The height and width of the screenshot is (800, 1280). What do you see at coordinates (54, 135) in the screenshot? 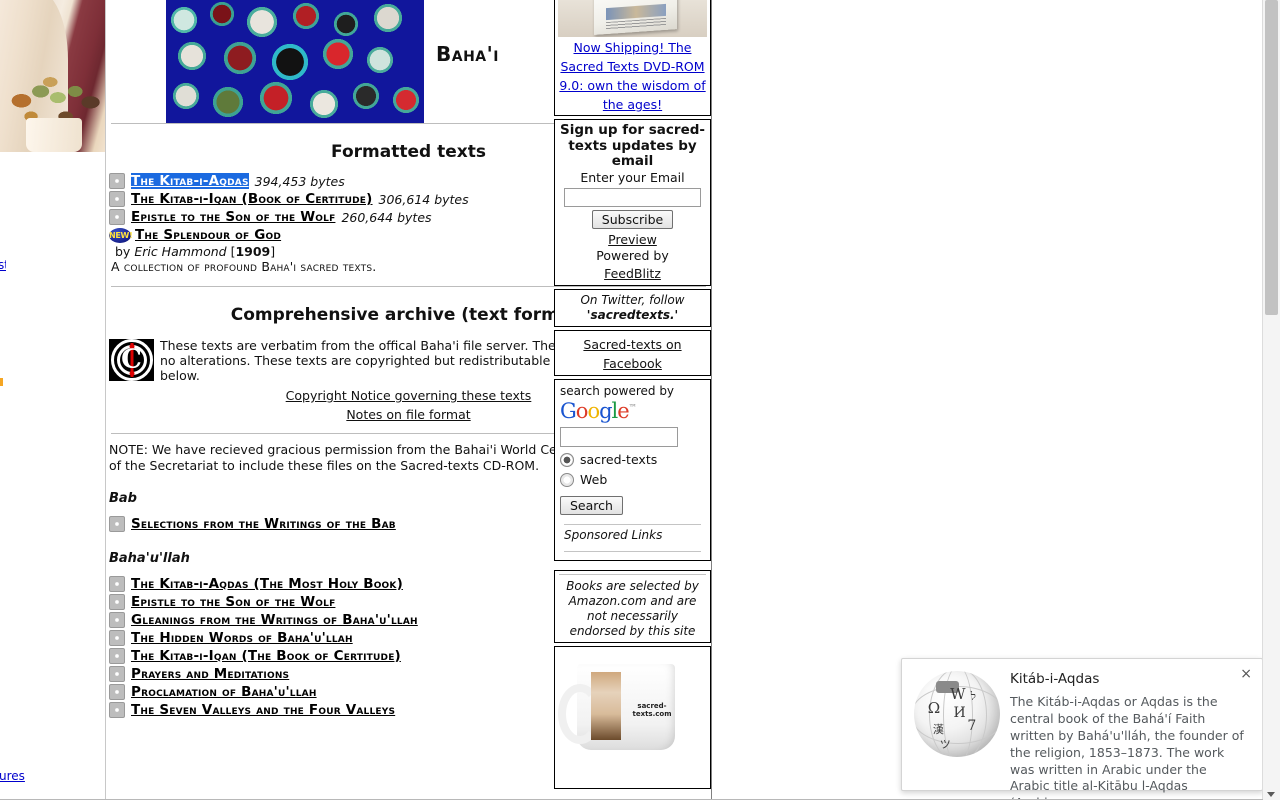
I see `artwork-vase` at bounding box center [54, 135].